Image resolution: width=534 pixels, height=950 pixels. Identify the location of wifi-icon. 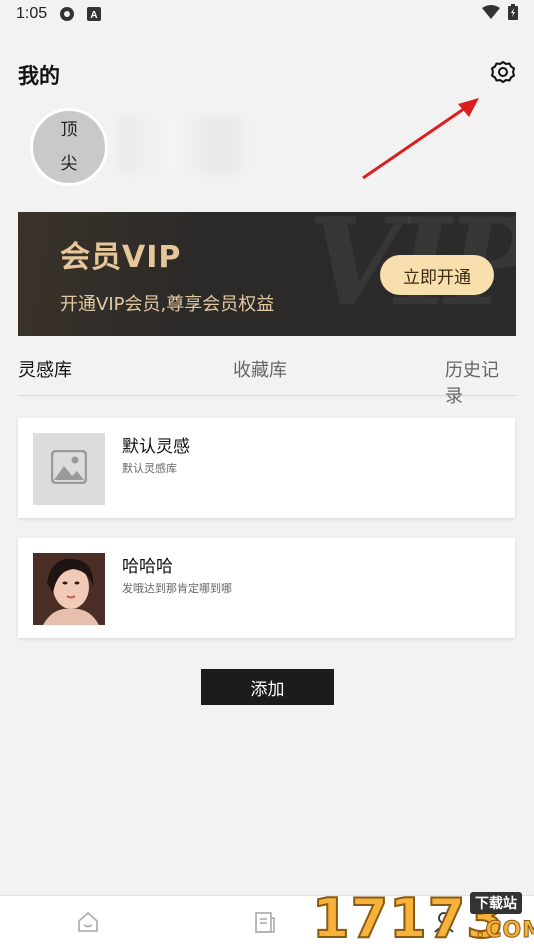
(491, 14).